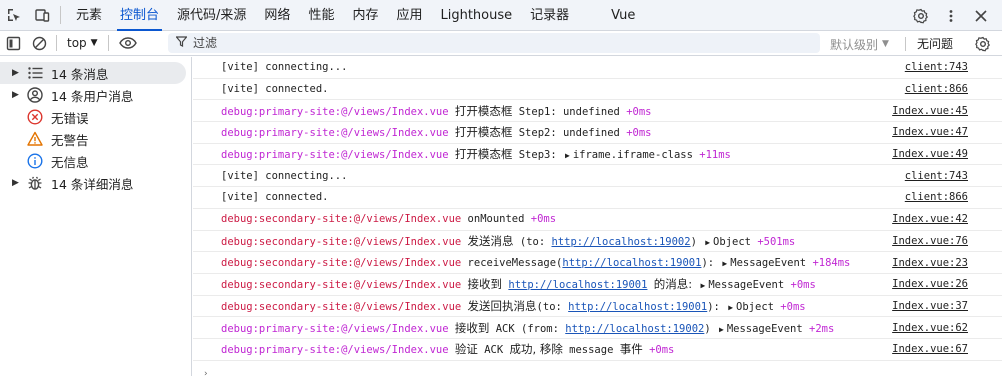 This screenshot has width=1002, height=376. What do you see at coordinates (717, 306) in the screenshot?
I see `log-text: ):` at bounding box center [717, 306].